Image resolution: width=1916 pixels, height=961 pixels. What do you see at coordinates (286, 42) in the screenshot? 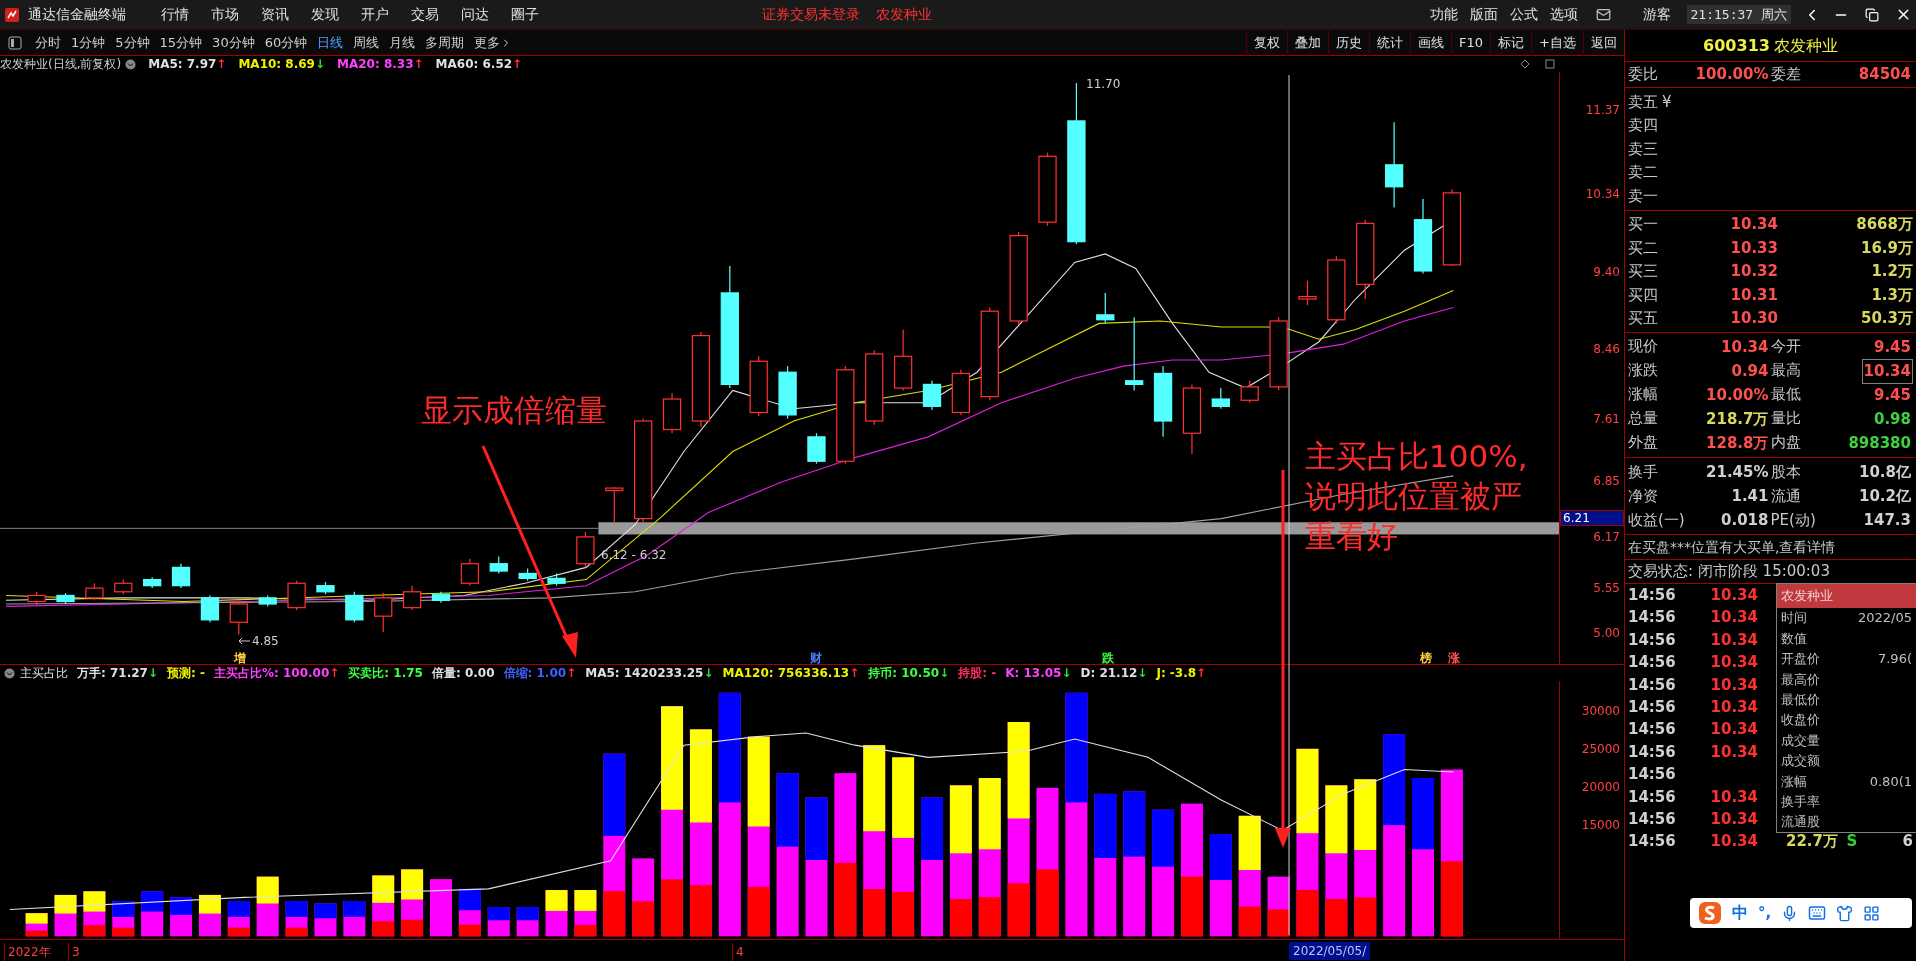
I see `period-tab: 60分钟` at bounding box center [286, 42].